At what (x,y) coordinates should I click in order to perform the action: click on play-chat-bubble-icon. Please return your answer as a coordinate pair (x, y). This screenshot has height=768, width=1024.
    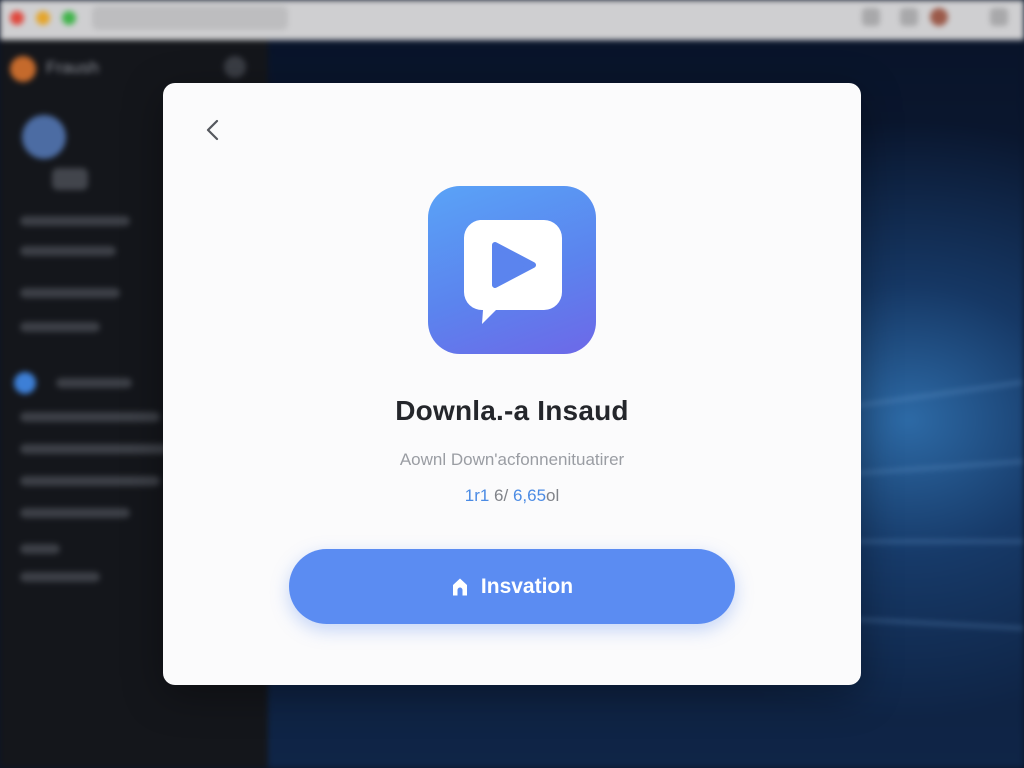
    Looking at the image, I should click on (512, 272).